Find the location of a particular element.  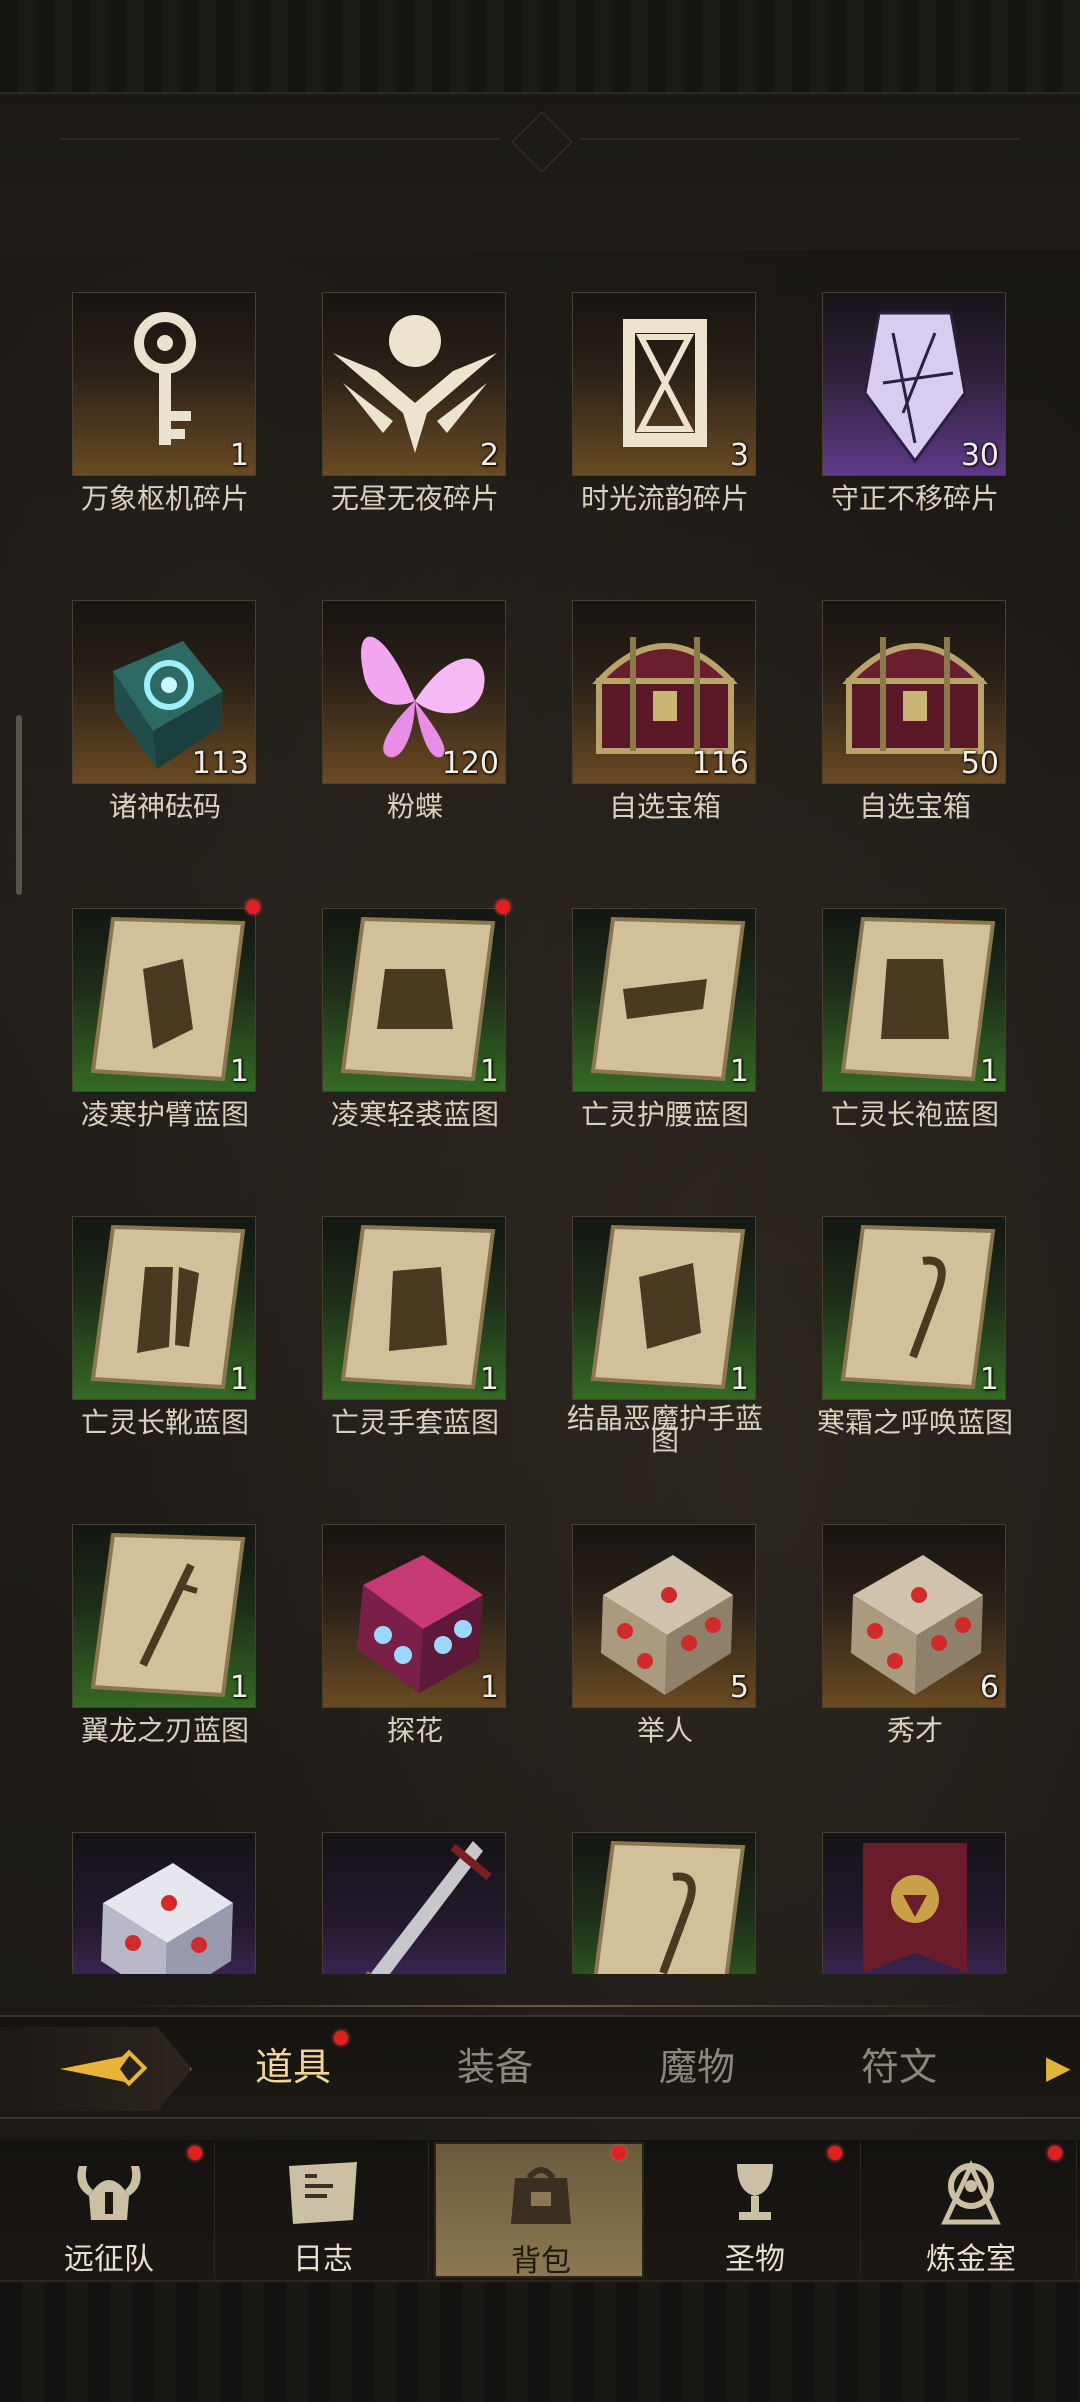

inventory-item: 1 探花 is located at coordinates (425, 1659).